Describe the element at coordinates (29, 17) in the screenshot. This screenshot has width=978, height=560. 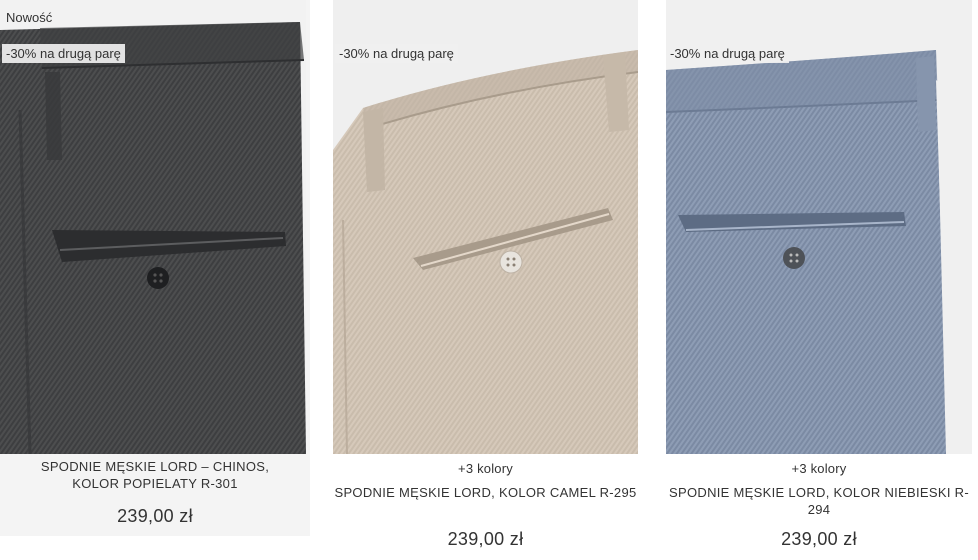
I see `new-badge: Nowość` at that location.